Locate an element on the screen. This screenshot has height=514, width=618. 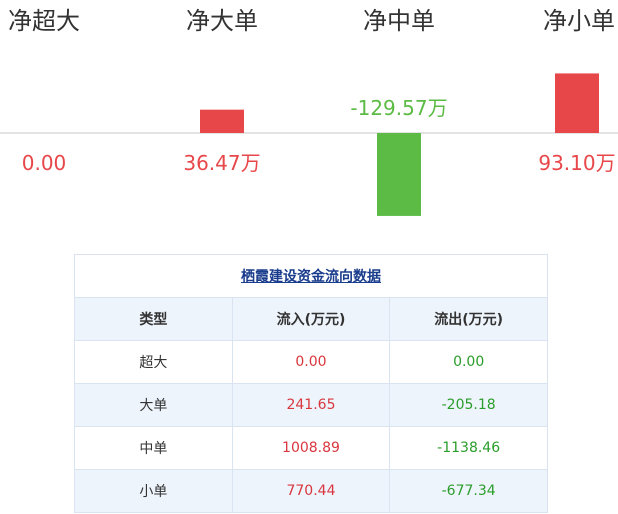
table-row: 小单 770.44 -677.34 is located at coordinates (311, 491).